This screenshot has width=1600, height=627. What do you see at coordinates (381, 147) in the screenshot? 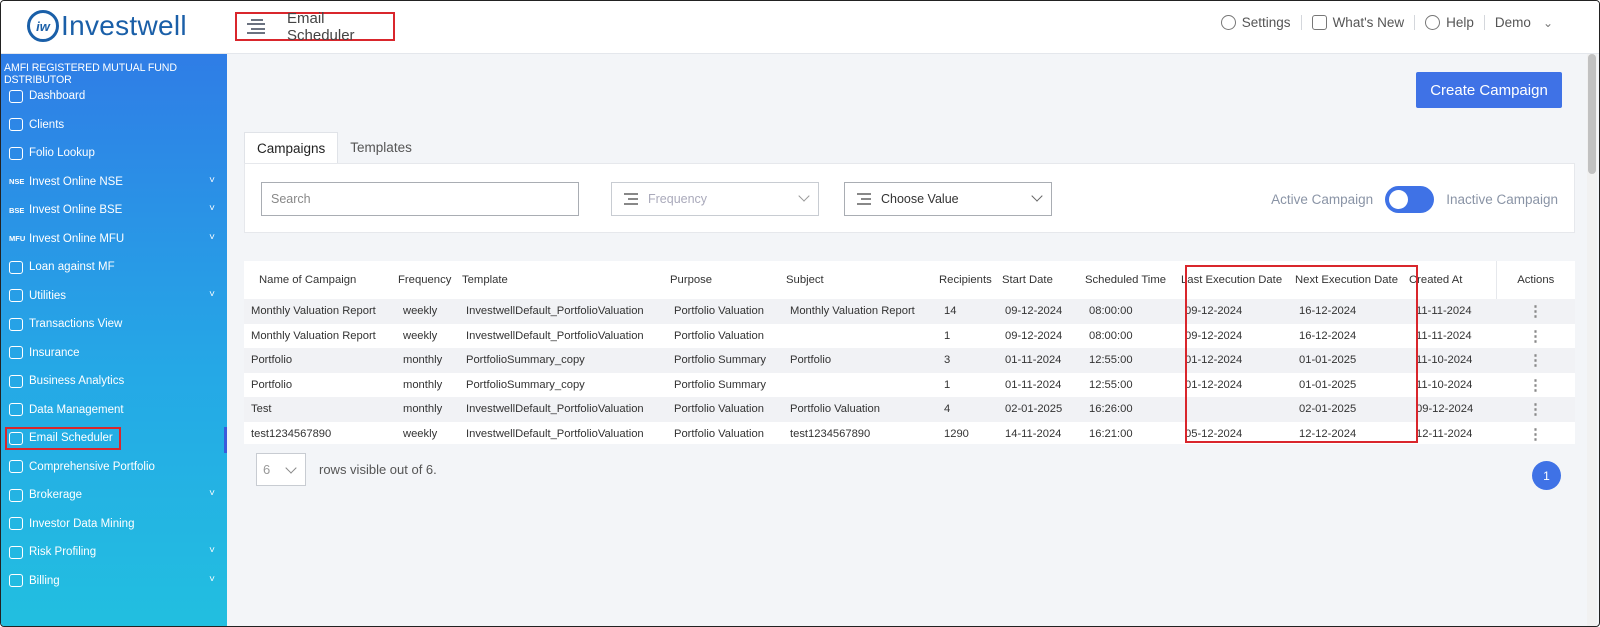
I see `tab-templates: Templates` at bounding box center [381, 147].